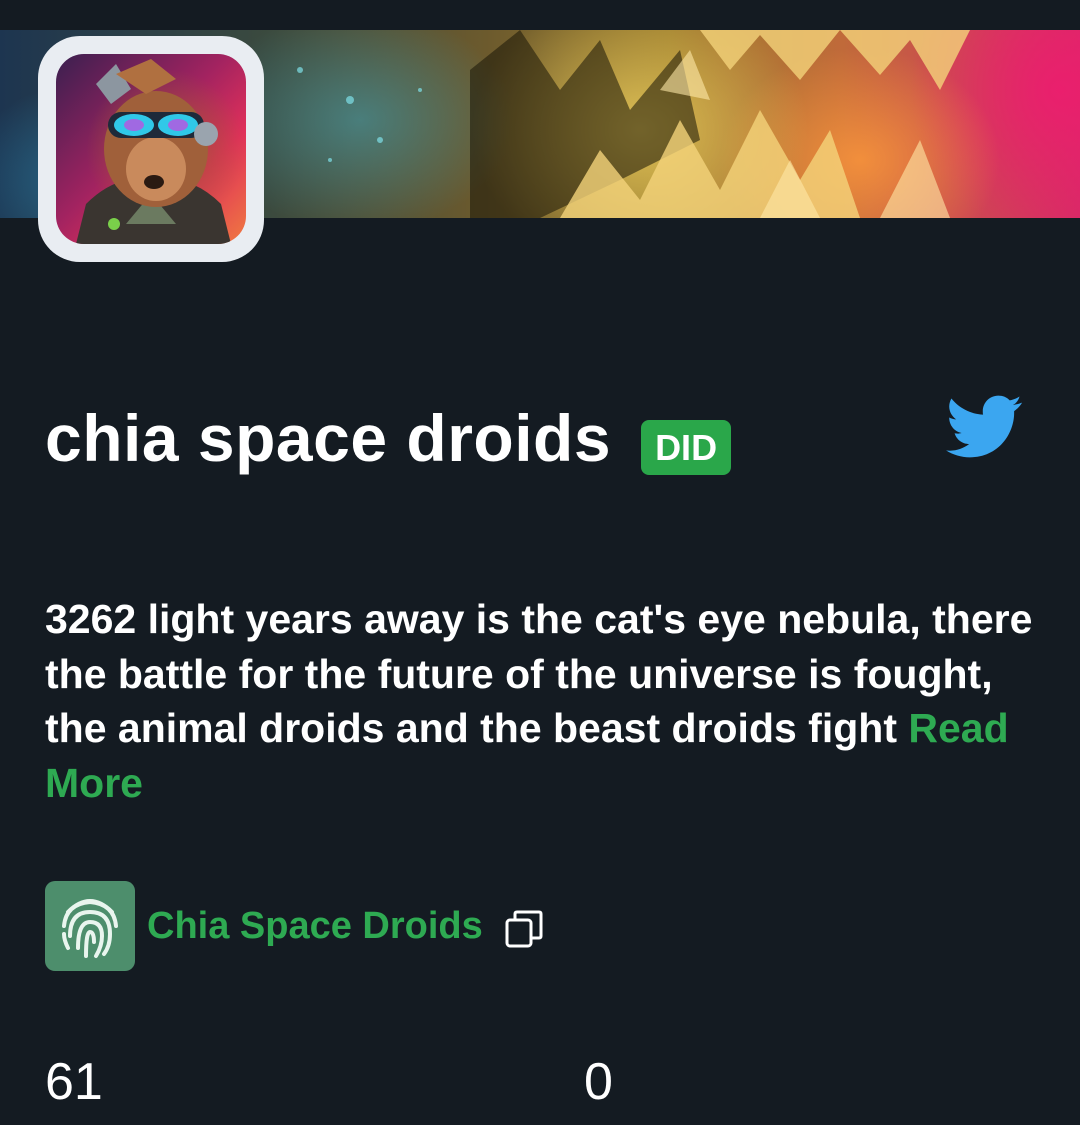  I want to click on did-badge: DID, so click(686, 447).